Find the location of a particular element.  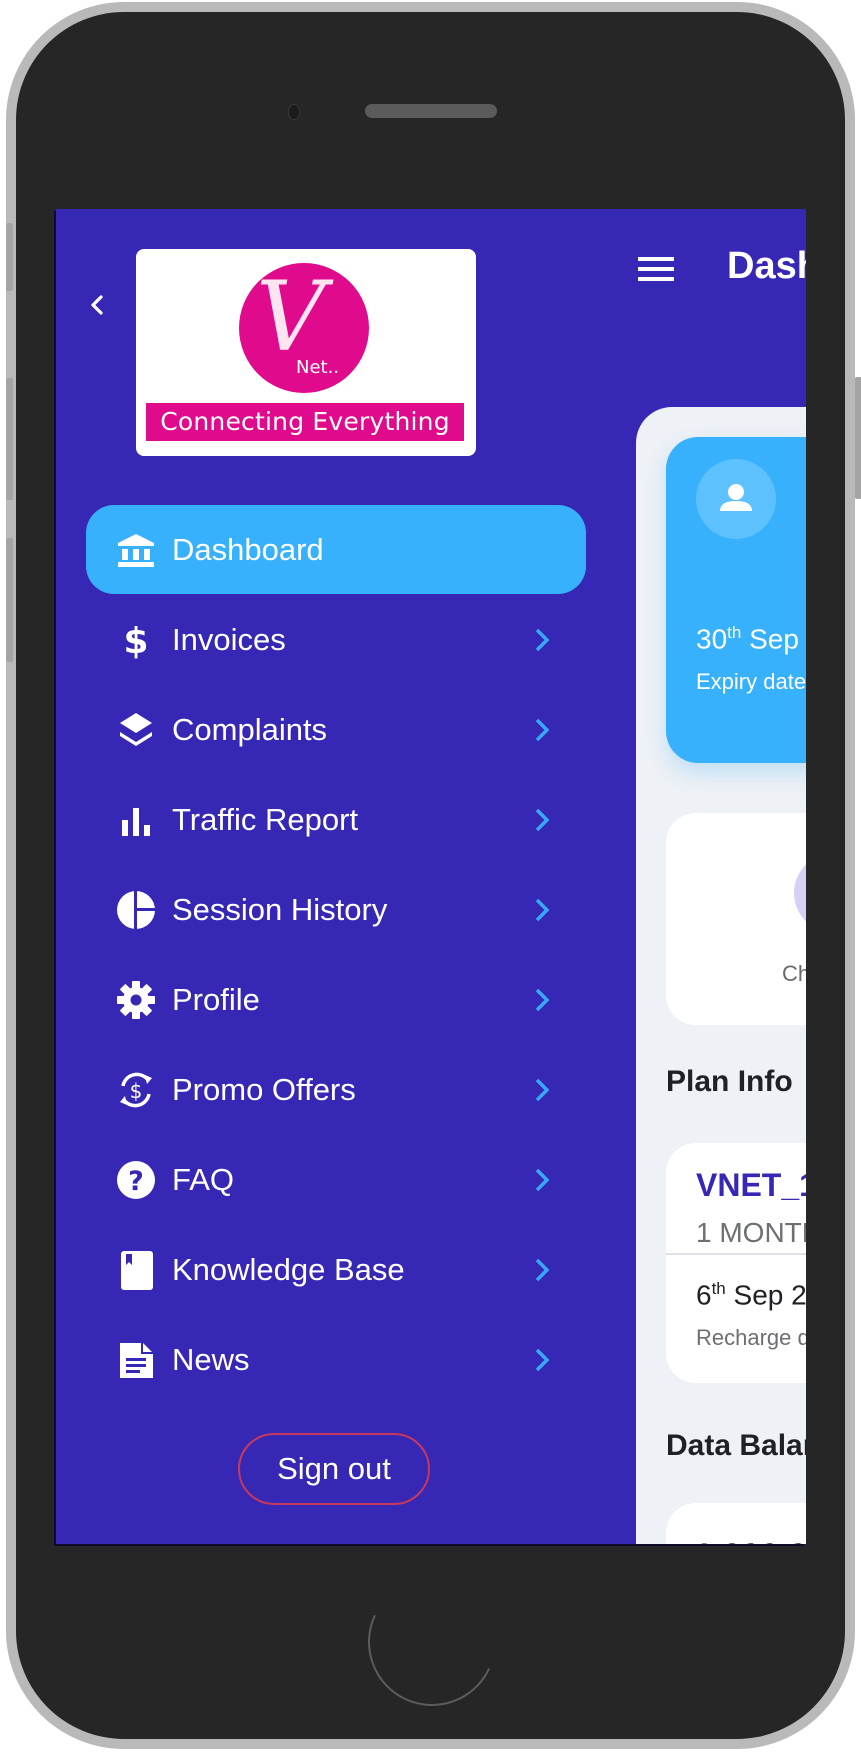

expiry-date: 30th Sep is located at coordinates (747, 639).